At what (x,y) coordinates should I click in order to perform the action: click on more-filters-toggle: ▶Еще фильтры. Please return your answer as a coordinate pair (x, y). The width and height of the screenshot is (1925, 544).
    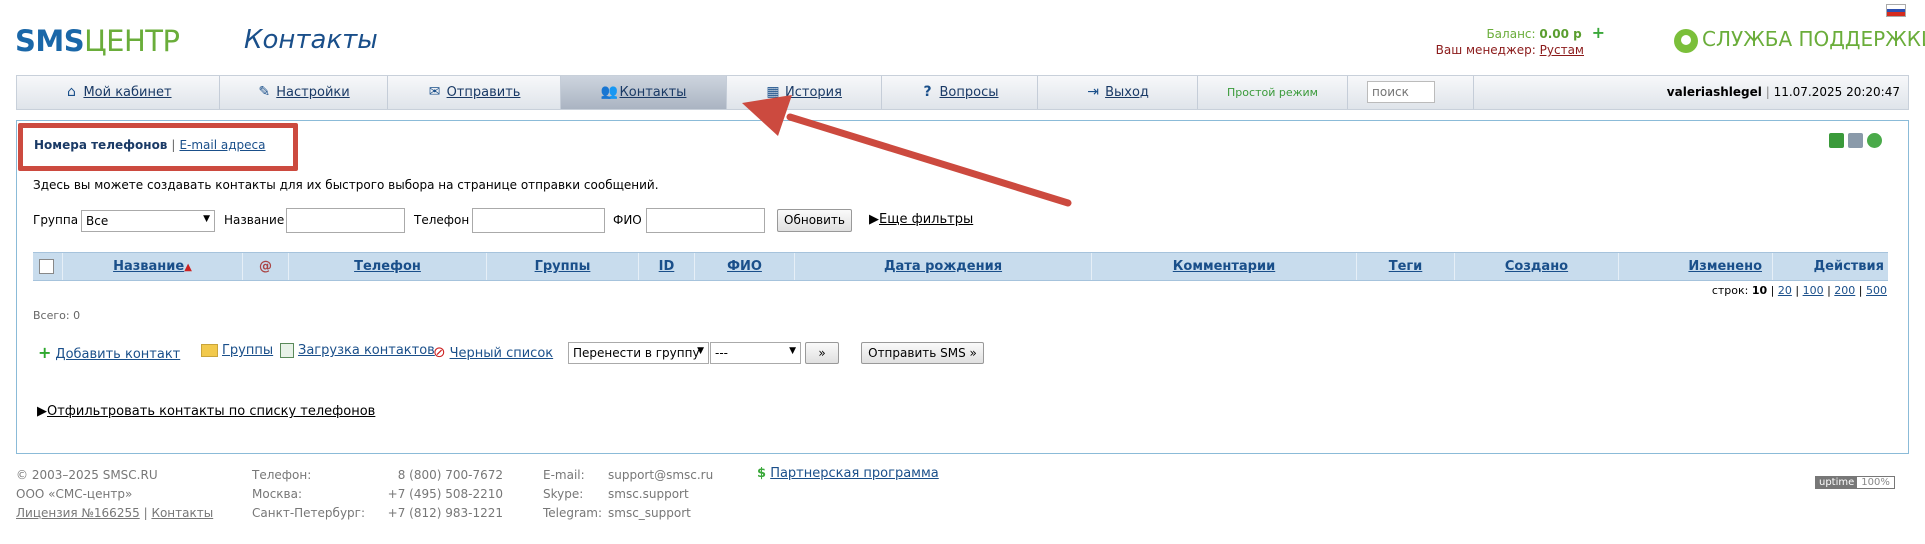
    Looking at the image, I should click on (921, 219).